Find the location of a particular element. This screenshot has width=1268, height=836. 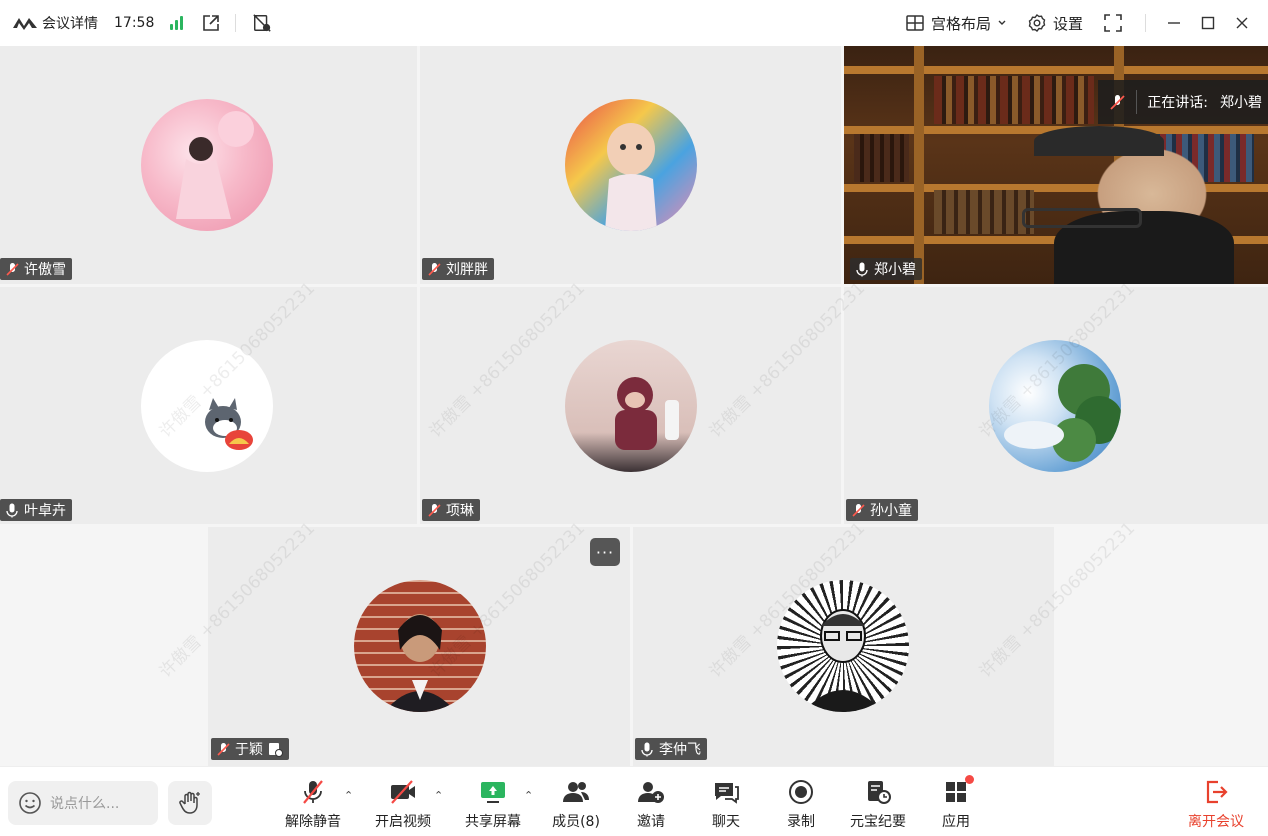

participant-name-tag: 李仲飞 is located at coordinates (671, 749).